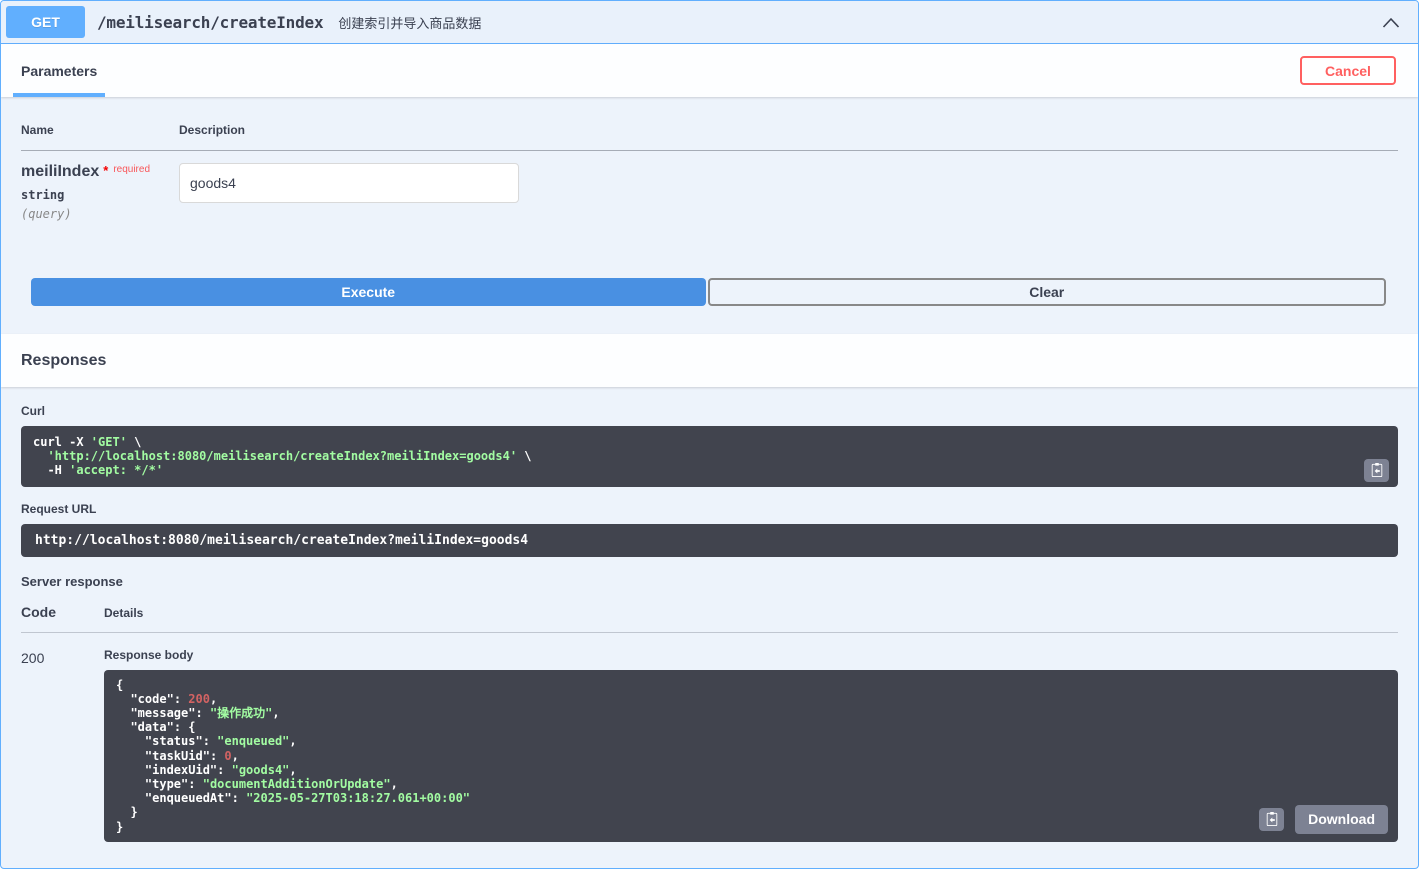 The height and width of the screenshot is (869, 1419). What do you see at coordinates (709, 22) in the screenshot?
I see `endpoint-summary: GET /meilisearch/createIndex 创建索引并导入商品数据` at bounding box center [709, 22].